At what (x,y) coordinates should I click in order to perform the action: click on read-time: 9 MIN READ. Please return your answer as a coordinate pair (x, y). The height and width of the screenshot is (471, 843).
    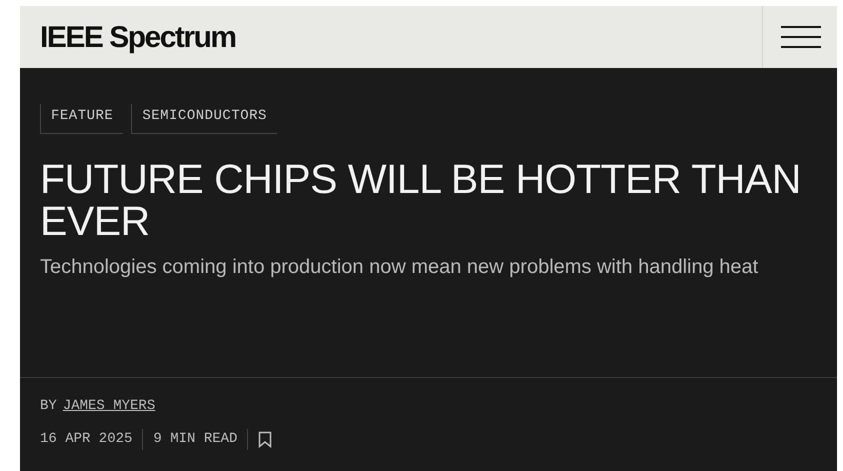
    Looking at the image, I should click on (195, 439).